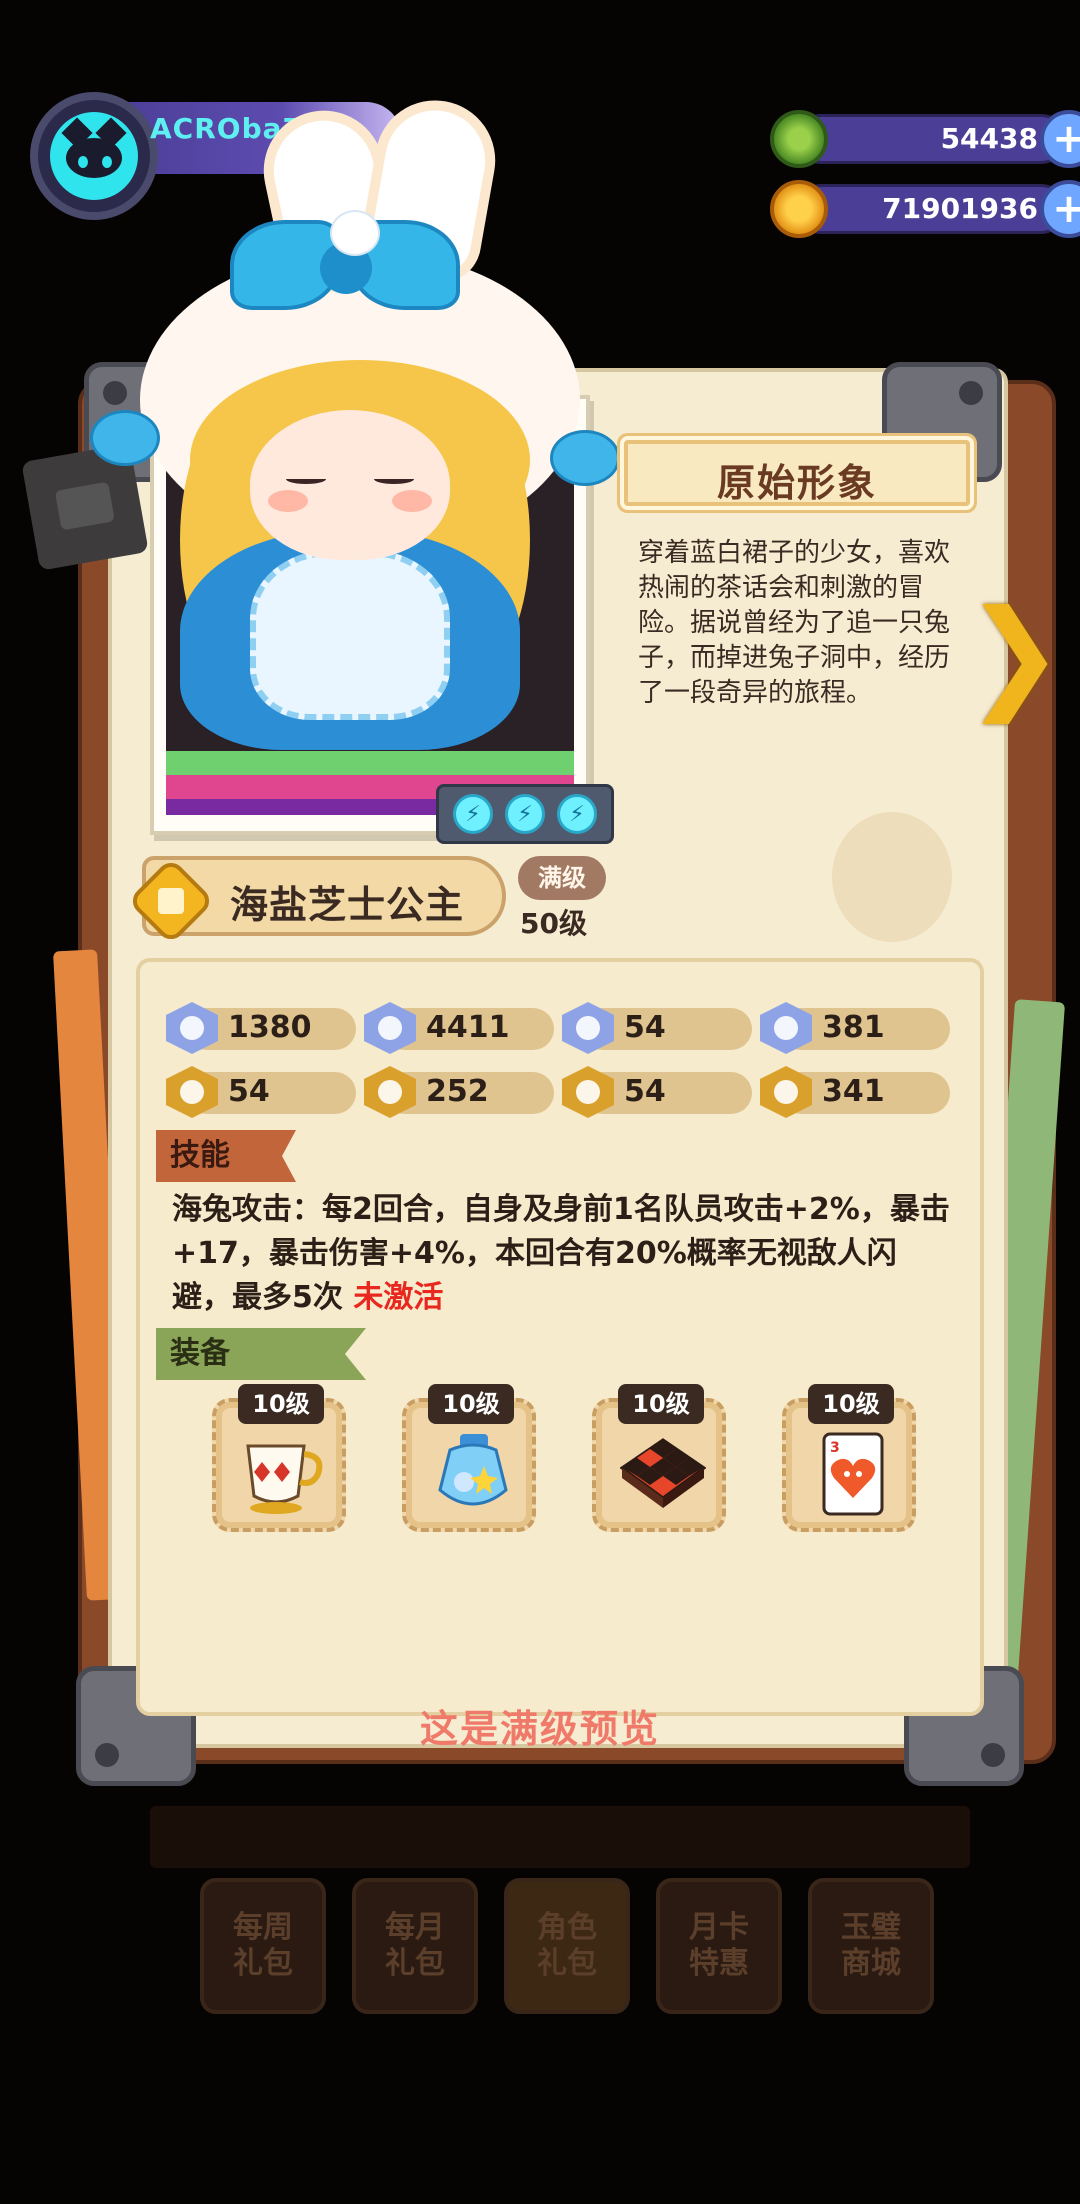 The height and width of the screenshot is (2204, 1080). Describe the element at coordinates (263, 1946) in the screenshot. I see `weekly-pack-button: 每周礼包` at that location.